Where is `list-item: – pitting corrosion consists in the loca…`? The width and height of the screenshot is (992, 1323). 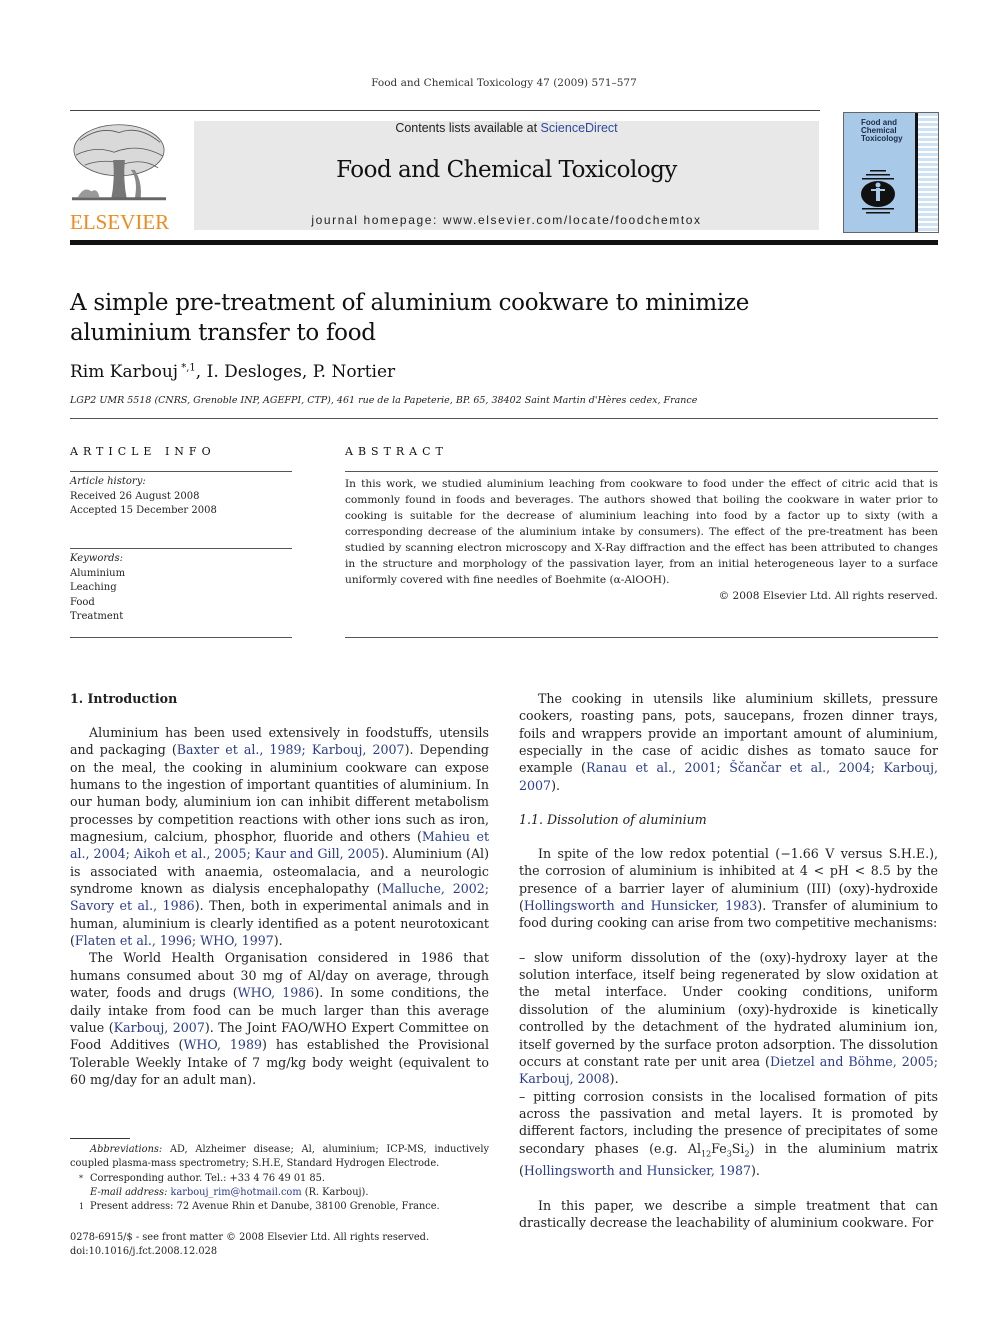
list-item: – pitting corrosion consists in the loca… is located at coordinates (728, 1133).